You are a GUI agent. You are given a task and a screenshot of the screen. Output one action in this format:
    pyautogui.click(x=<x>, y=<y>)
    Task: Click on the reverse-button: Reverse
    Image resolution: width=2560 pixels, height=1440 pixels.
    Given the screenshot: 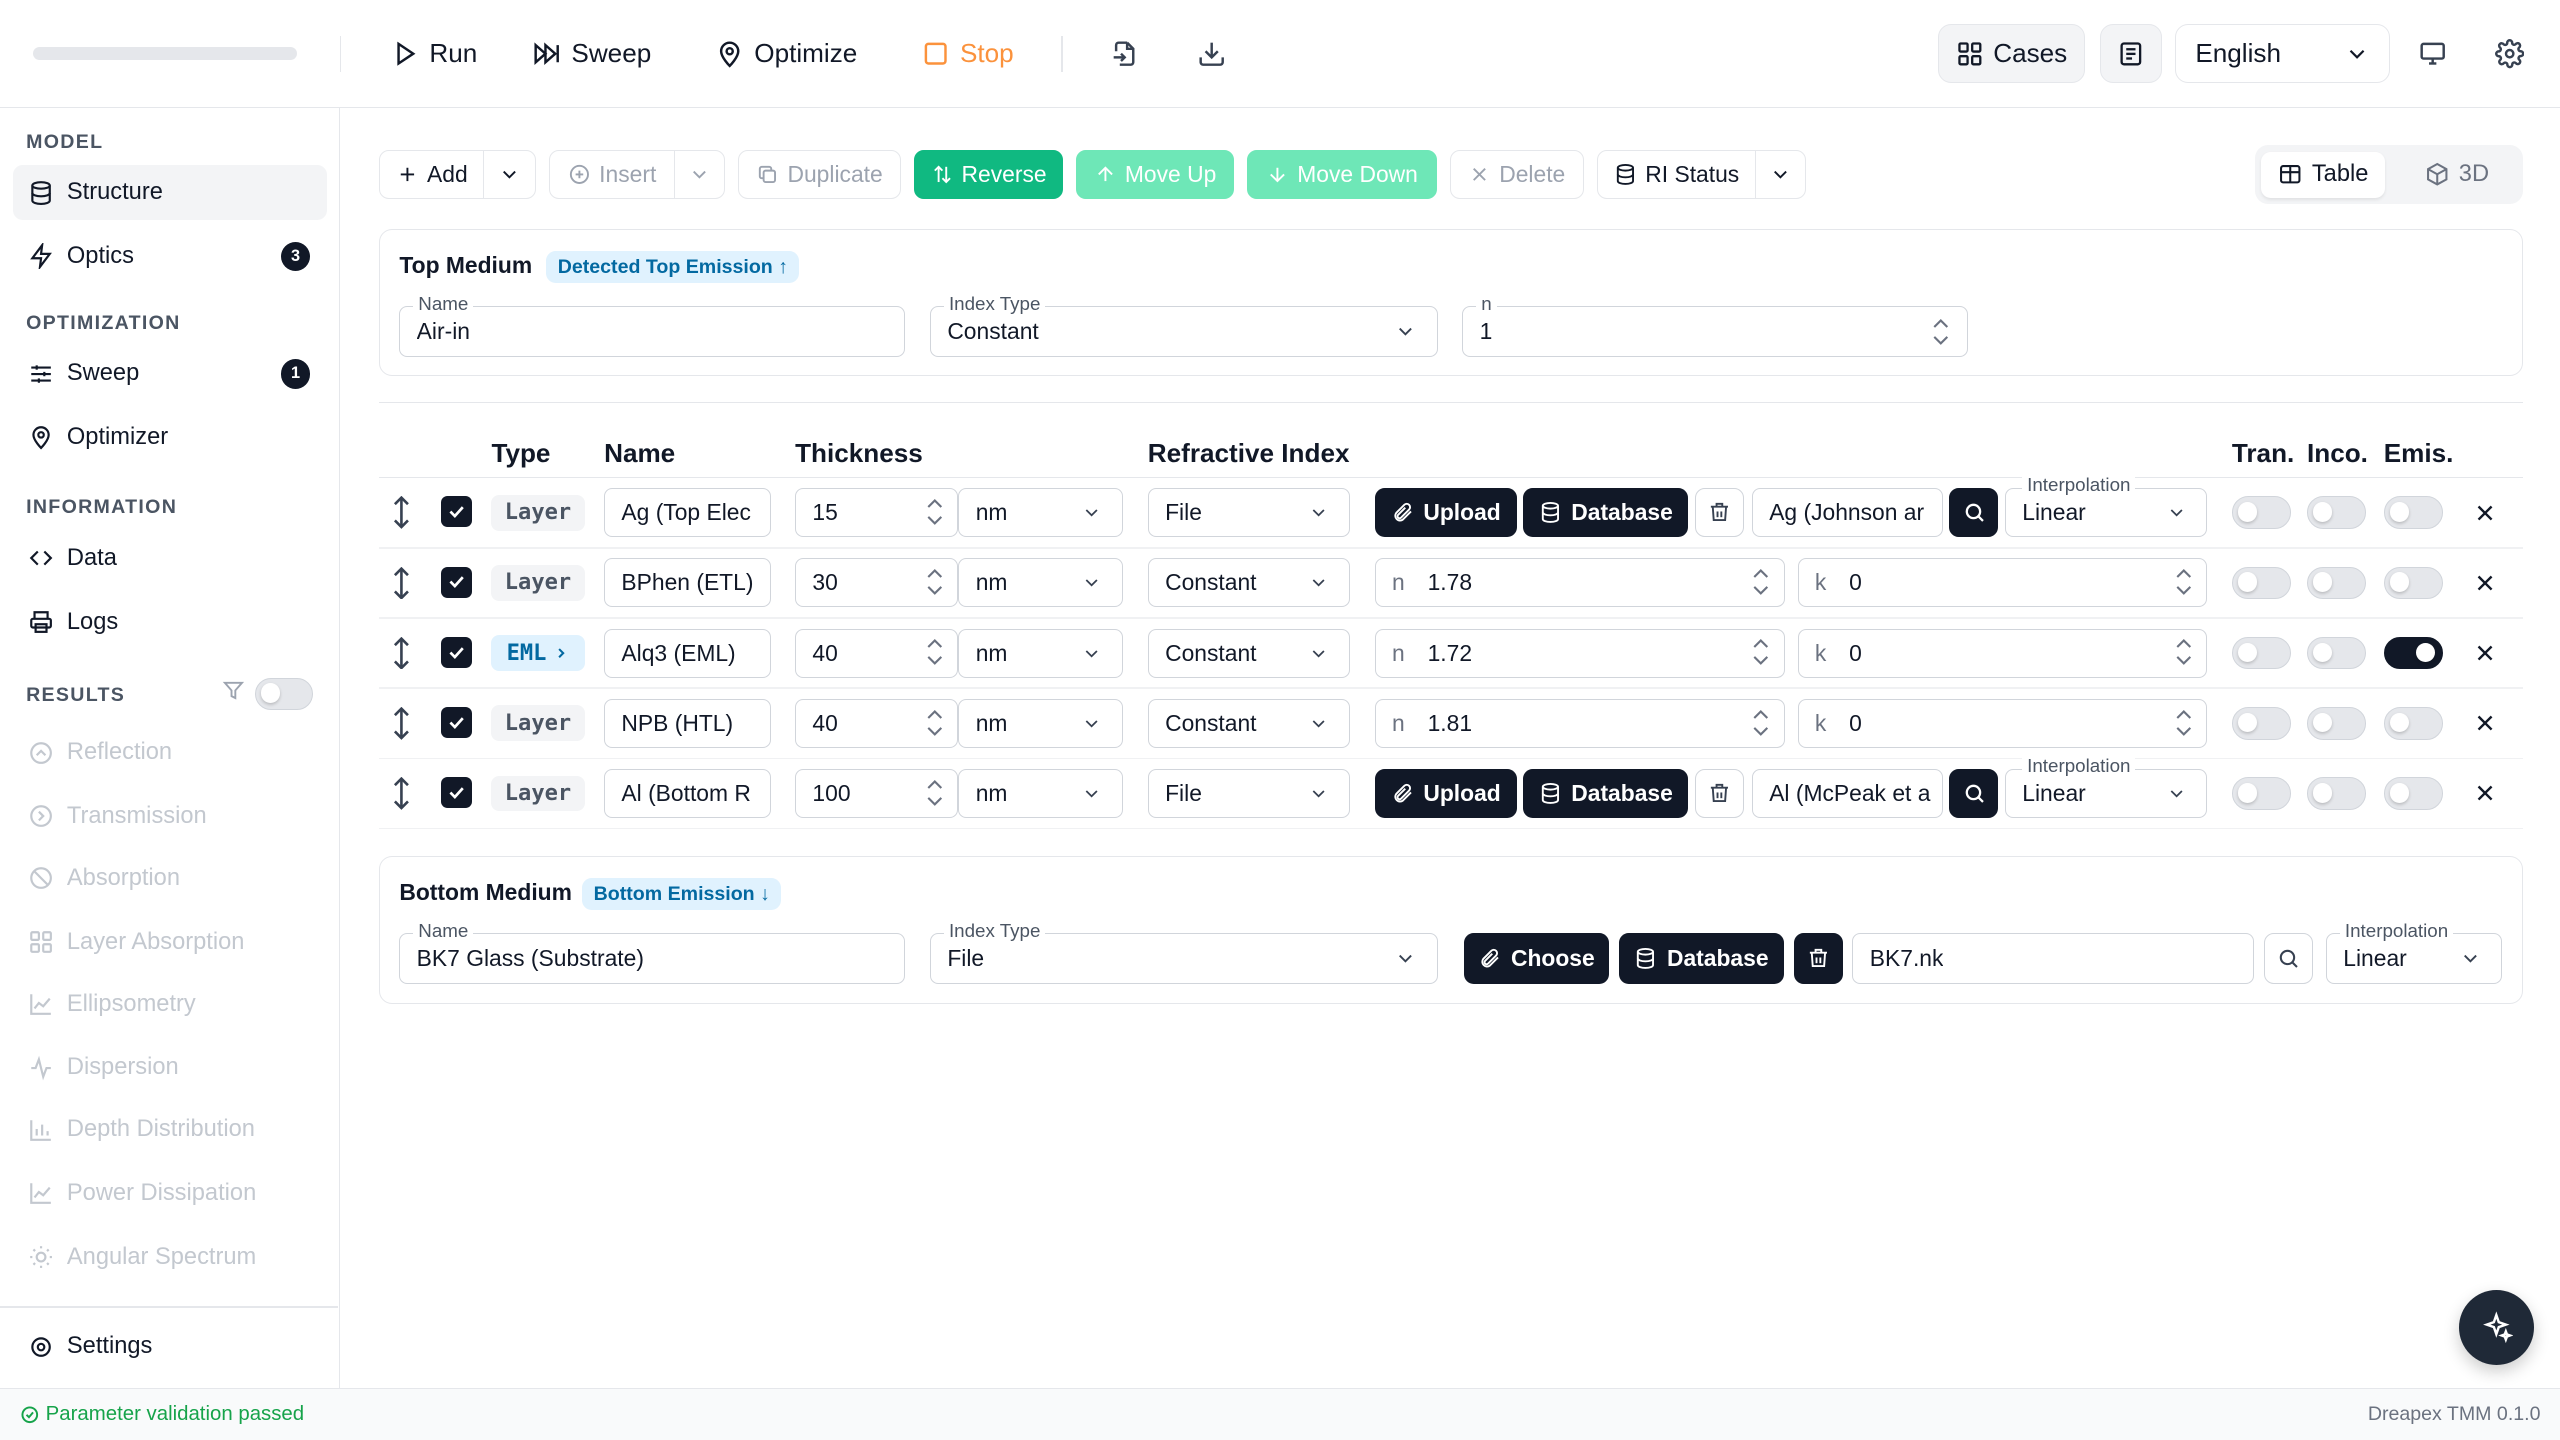 What is the action you would take?
    pyautogui.click(x=988, y=175)
    